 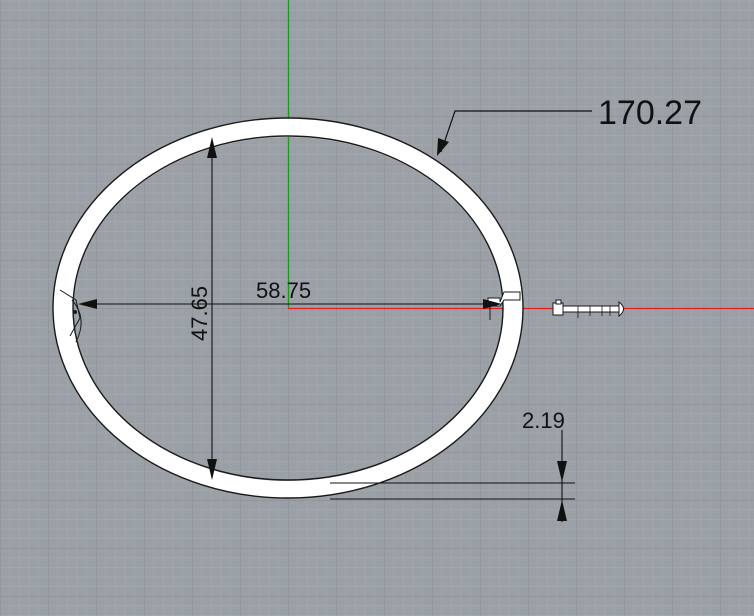 What do you see at coordinates (650, 113) in the screenshot?
I see `perimeter-label: 170.27` at bounding box center [650, 113].